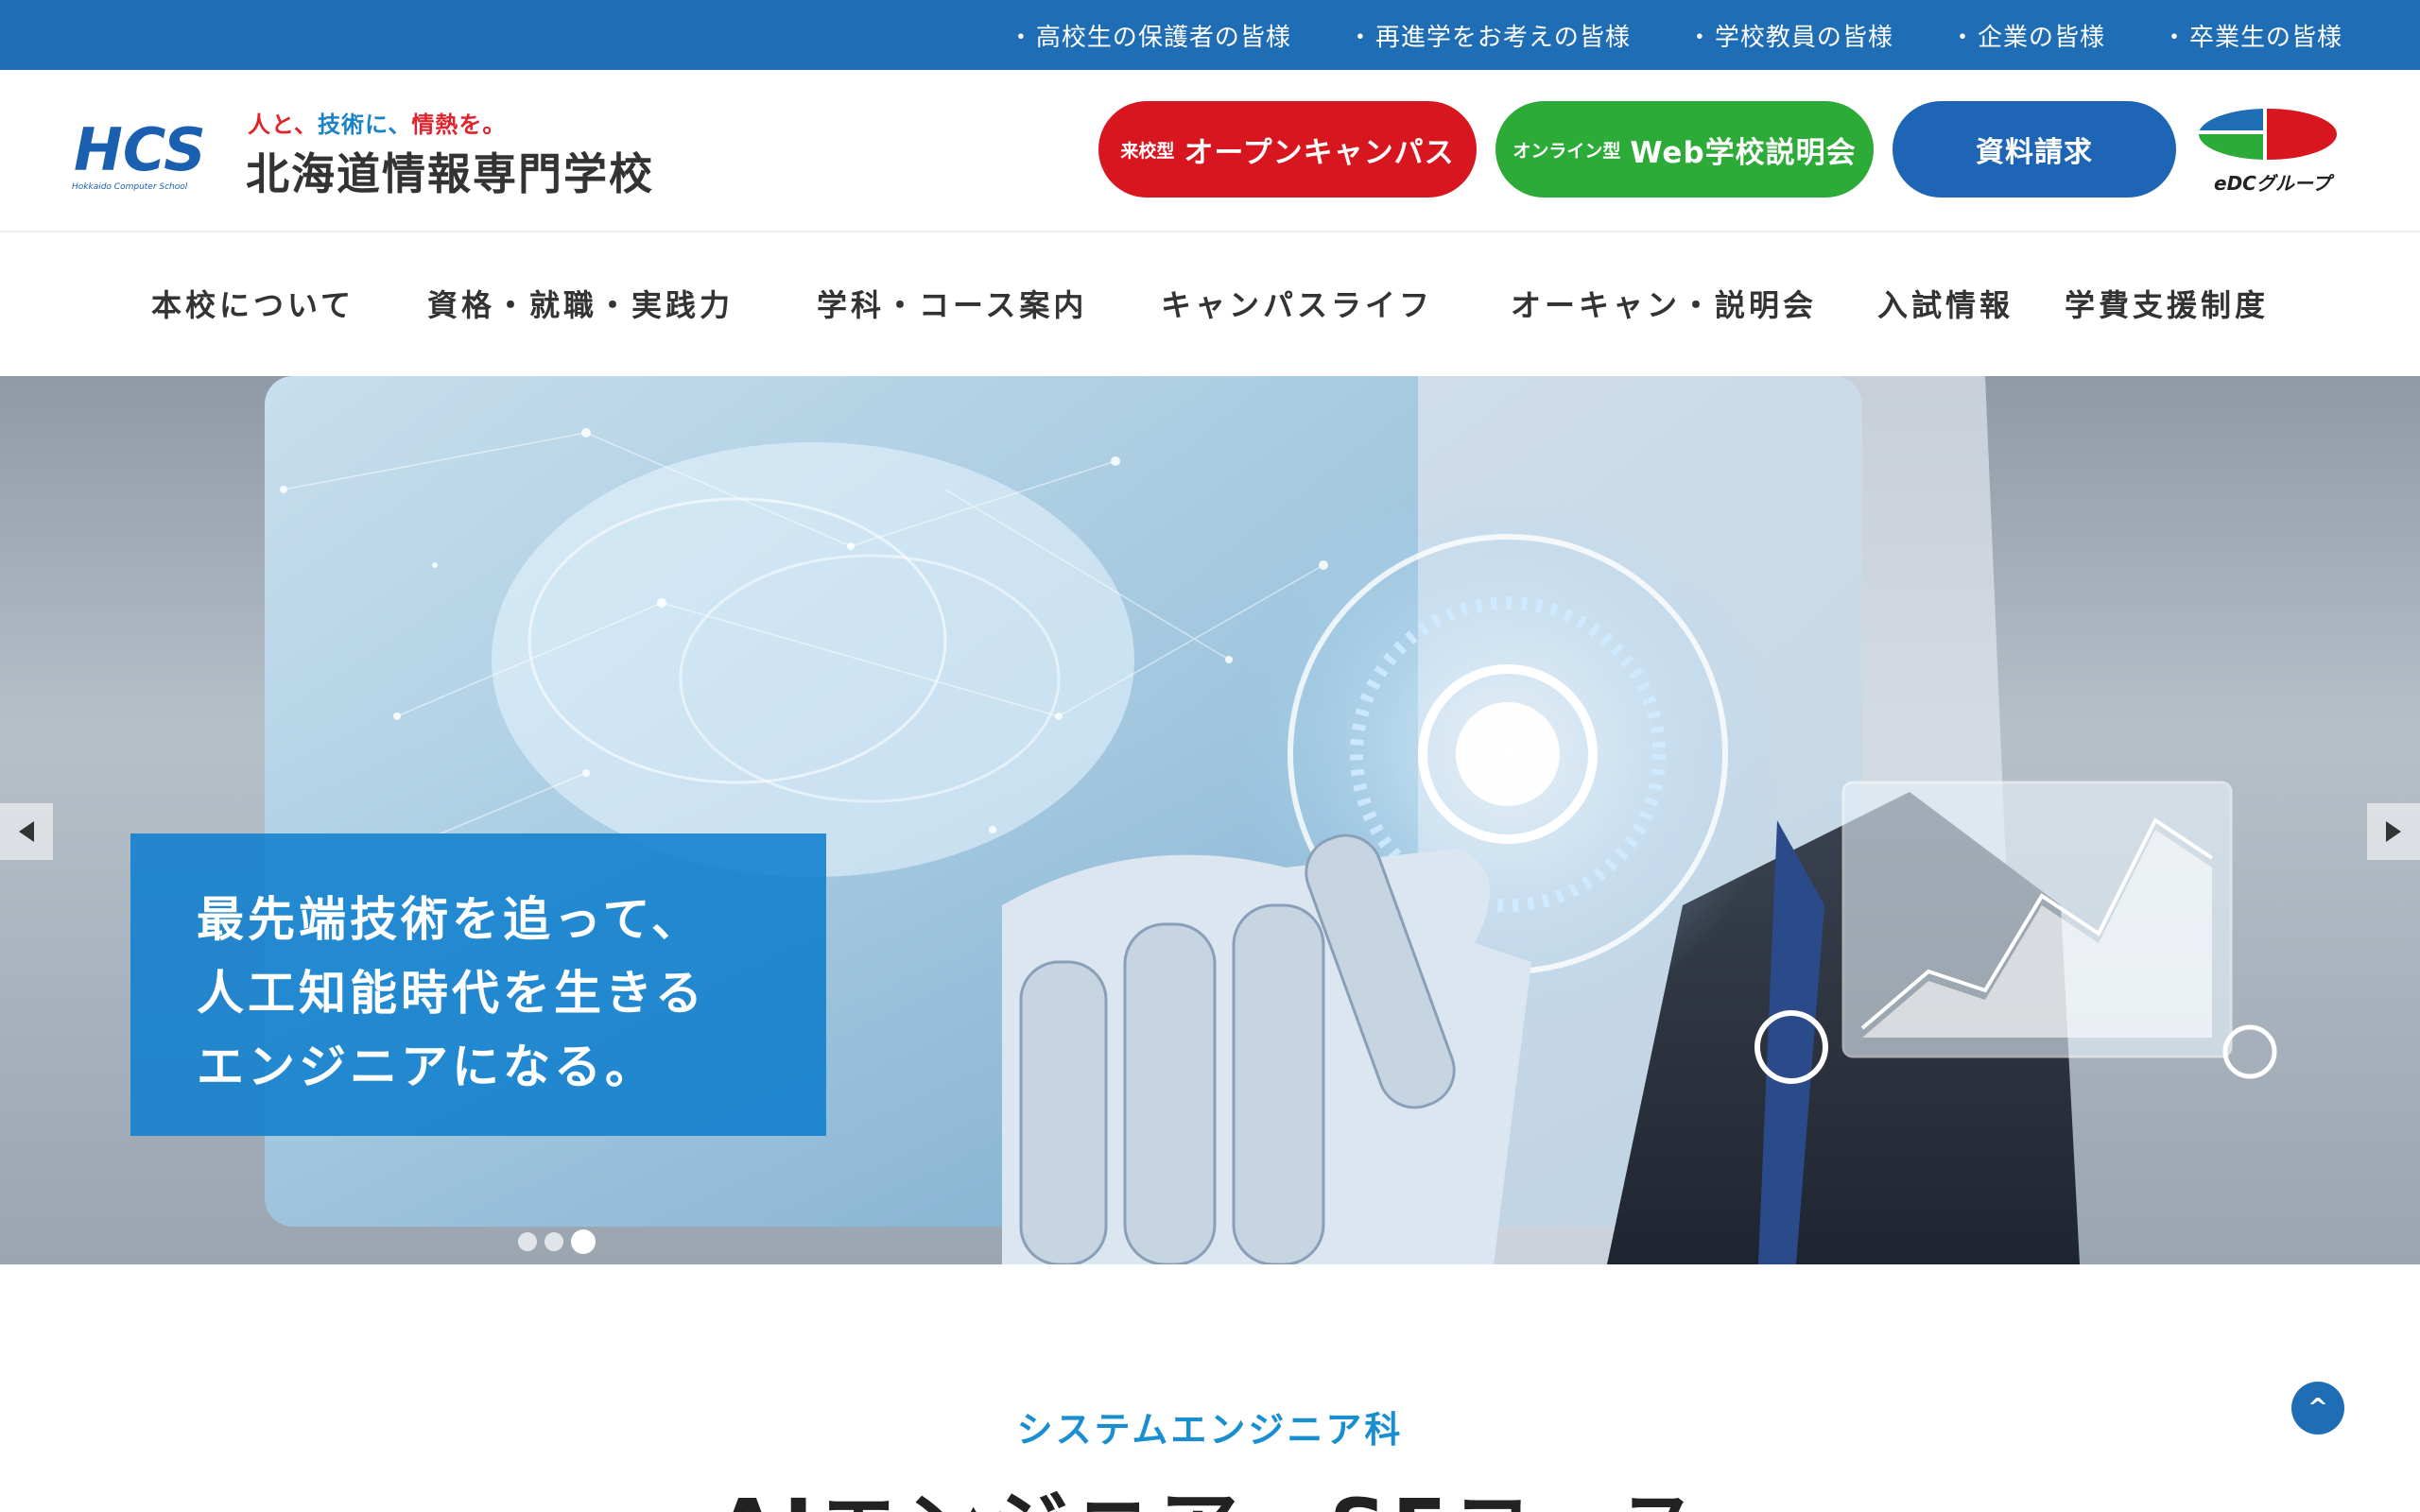 Image resolution: width=2420 pixels, height=1512 pixels. What do you see at coordinates (2028, 35) in the screenshot?
I see `audience-link-companies: 企業の皆様` at bounding box center [2028, 35].